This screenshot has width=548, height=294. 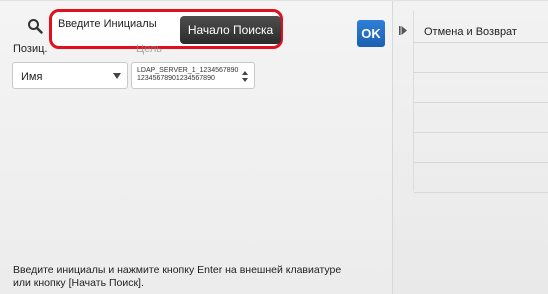 I want to click on position-label: Позиц., so click(x=30, y=49).